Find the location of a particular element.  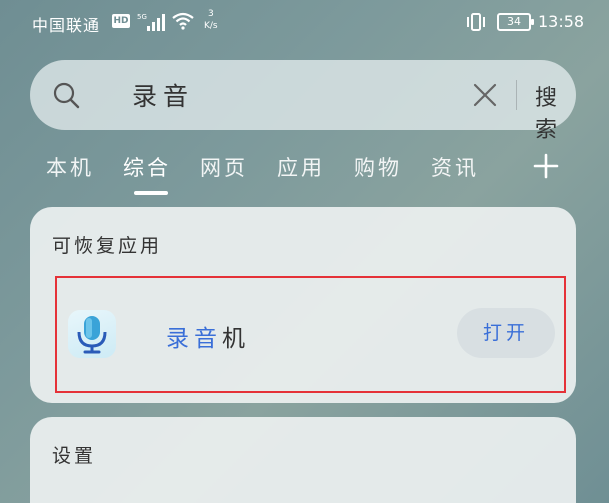

tab-web: 网页 is located at coordinates (224, 167).